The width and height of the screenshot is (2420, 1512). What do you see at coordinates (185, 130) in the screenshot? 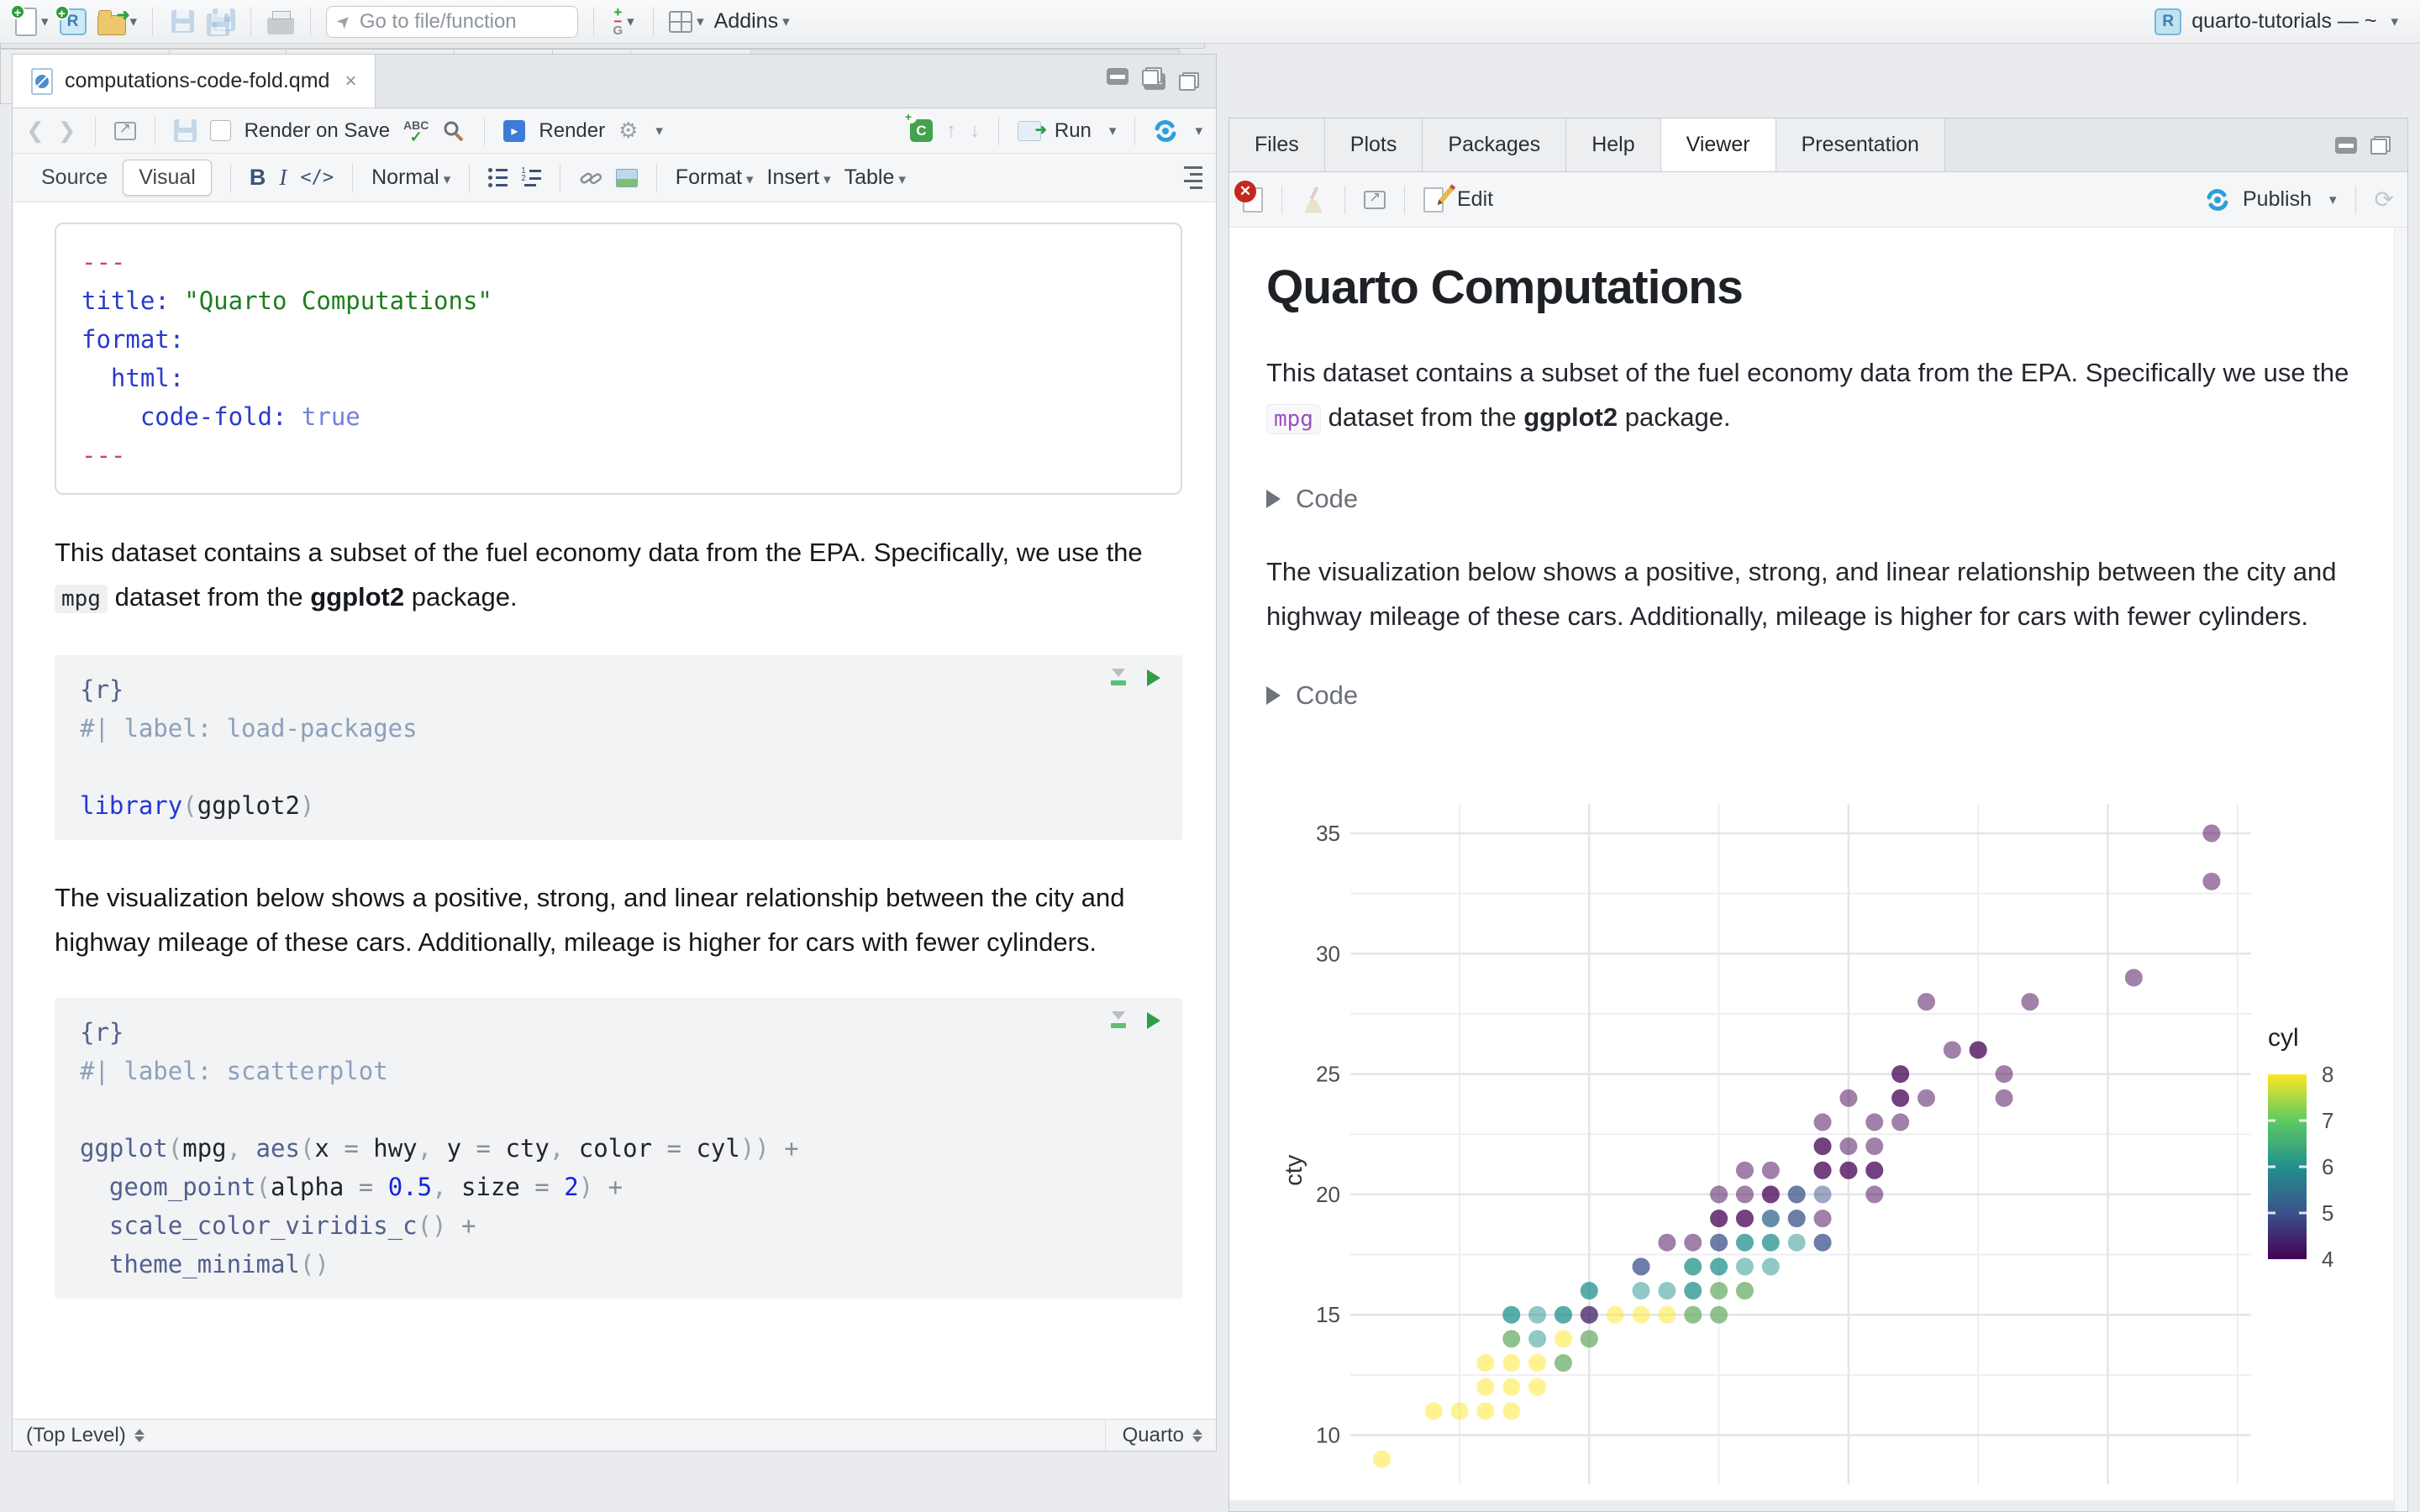
I see `save-document-icon` at bounding box center [185, 130].